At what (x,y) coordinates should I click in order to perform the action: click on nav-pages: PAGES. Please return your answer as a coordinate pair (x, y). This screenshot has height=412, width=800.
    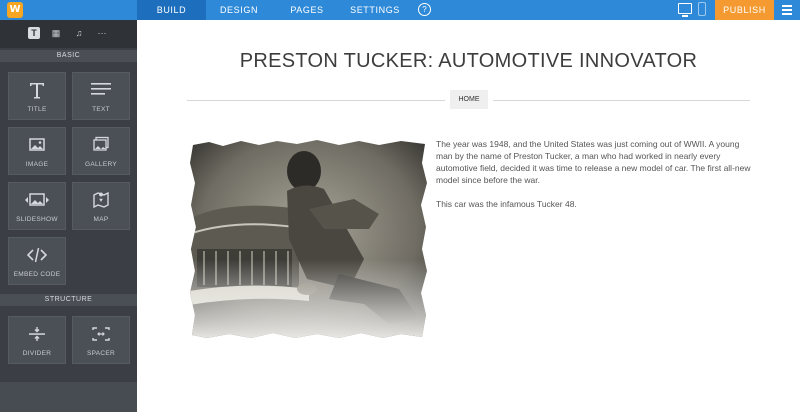
    Looking at the image, I should click on (307, 10).